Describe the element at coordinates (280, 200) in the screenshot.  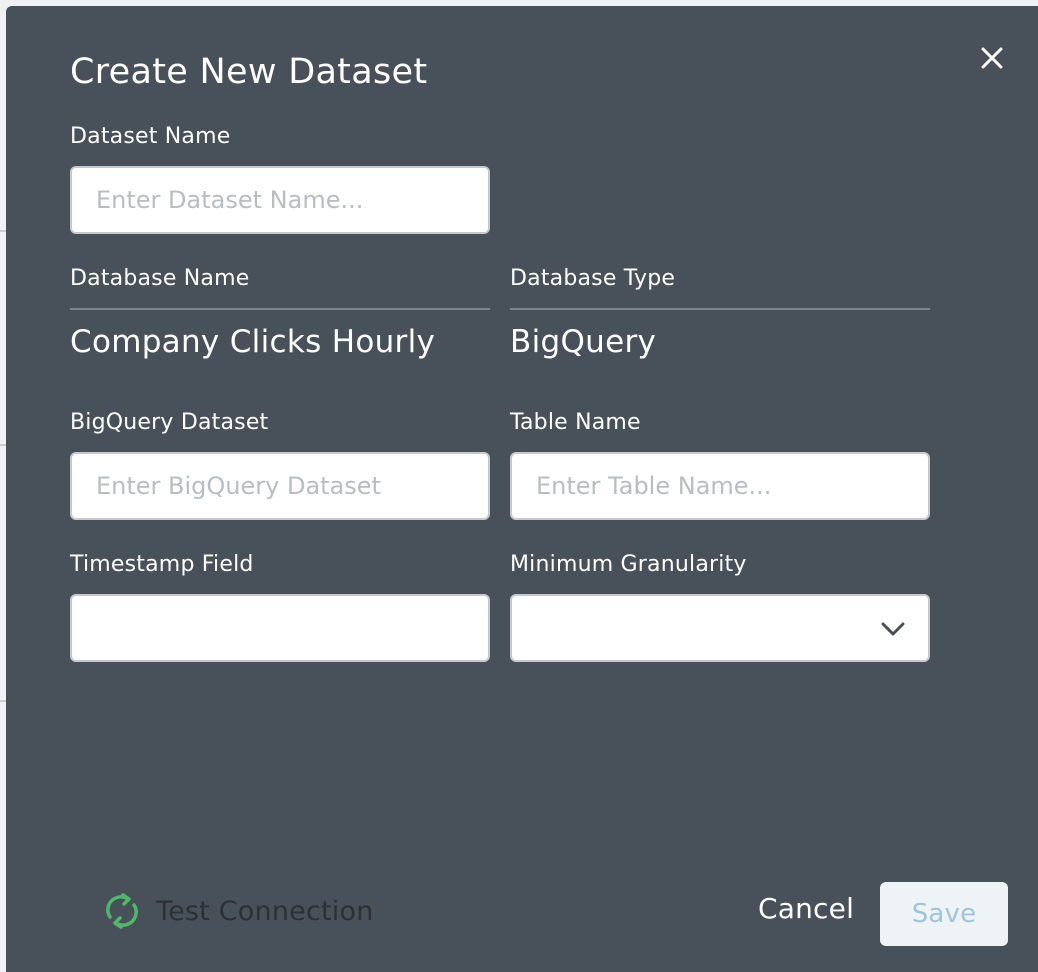
I see `dataset-name-input` at that location.